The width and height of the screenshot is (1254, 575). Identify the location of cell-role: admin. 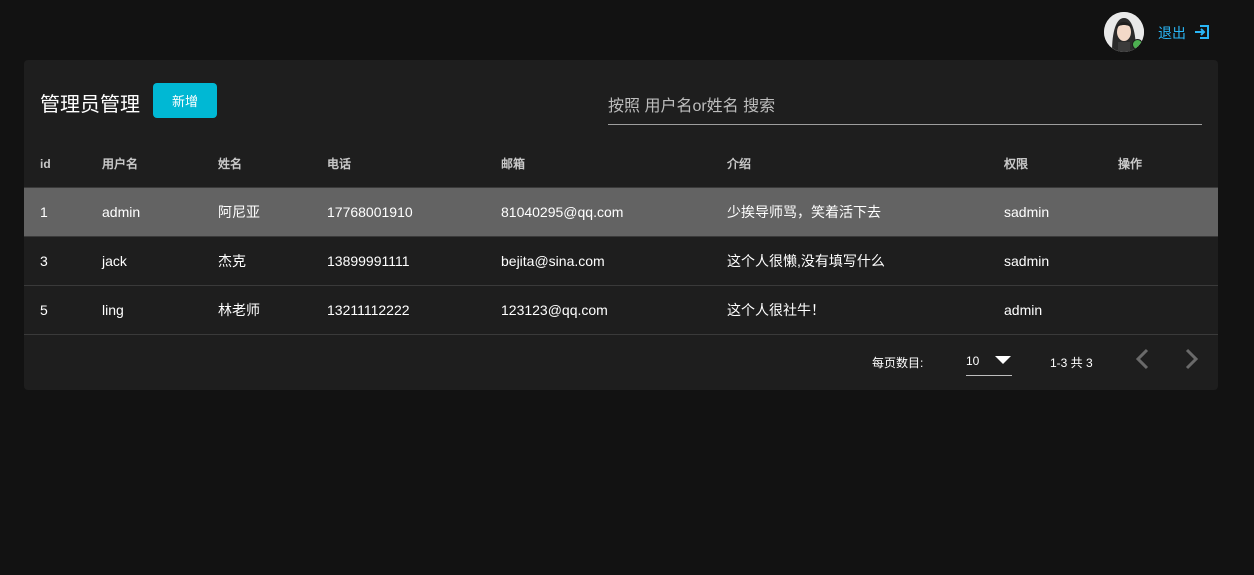
(1061, 310).